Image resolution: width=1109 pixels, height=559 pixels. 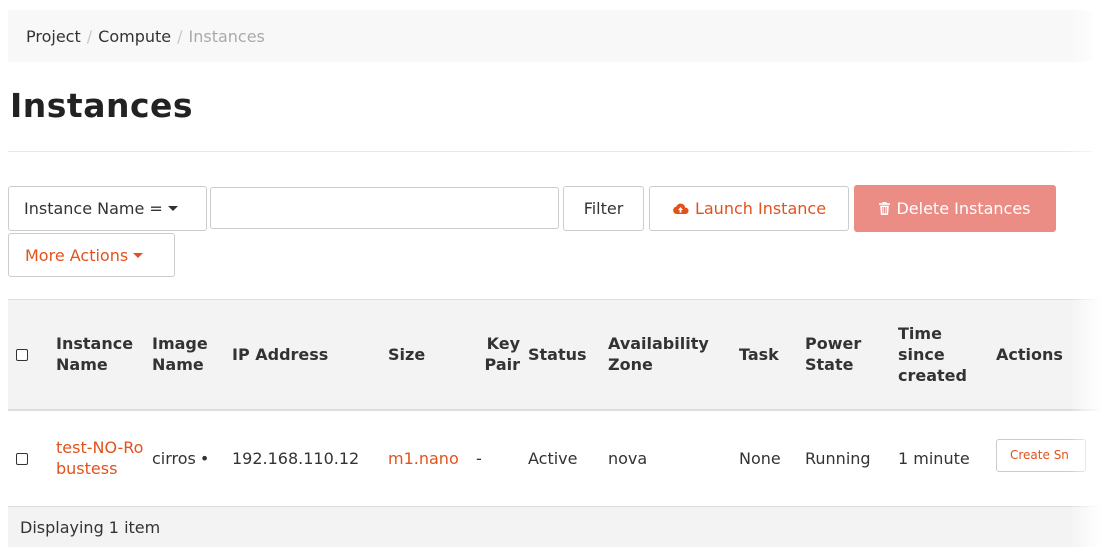 What do you see at coordinates (100, 355) in the screenshot?
I see `column-header-instance-name: Instance Name` at bounding box center [100, 355].